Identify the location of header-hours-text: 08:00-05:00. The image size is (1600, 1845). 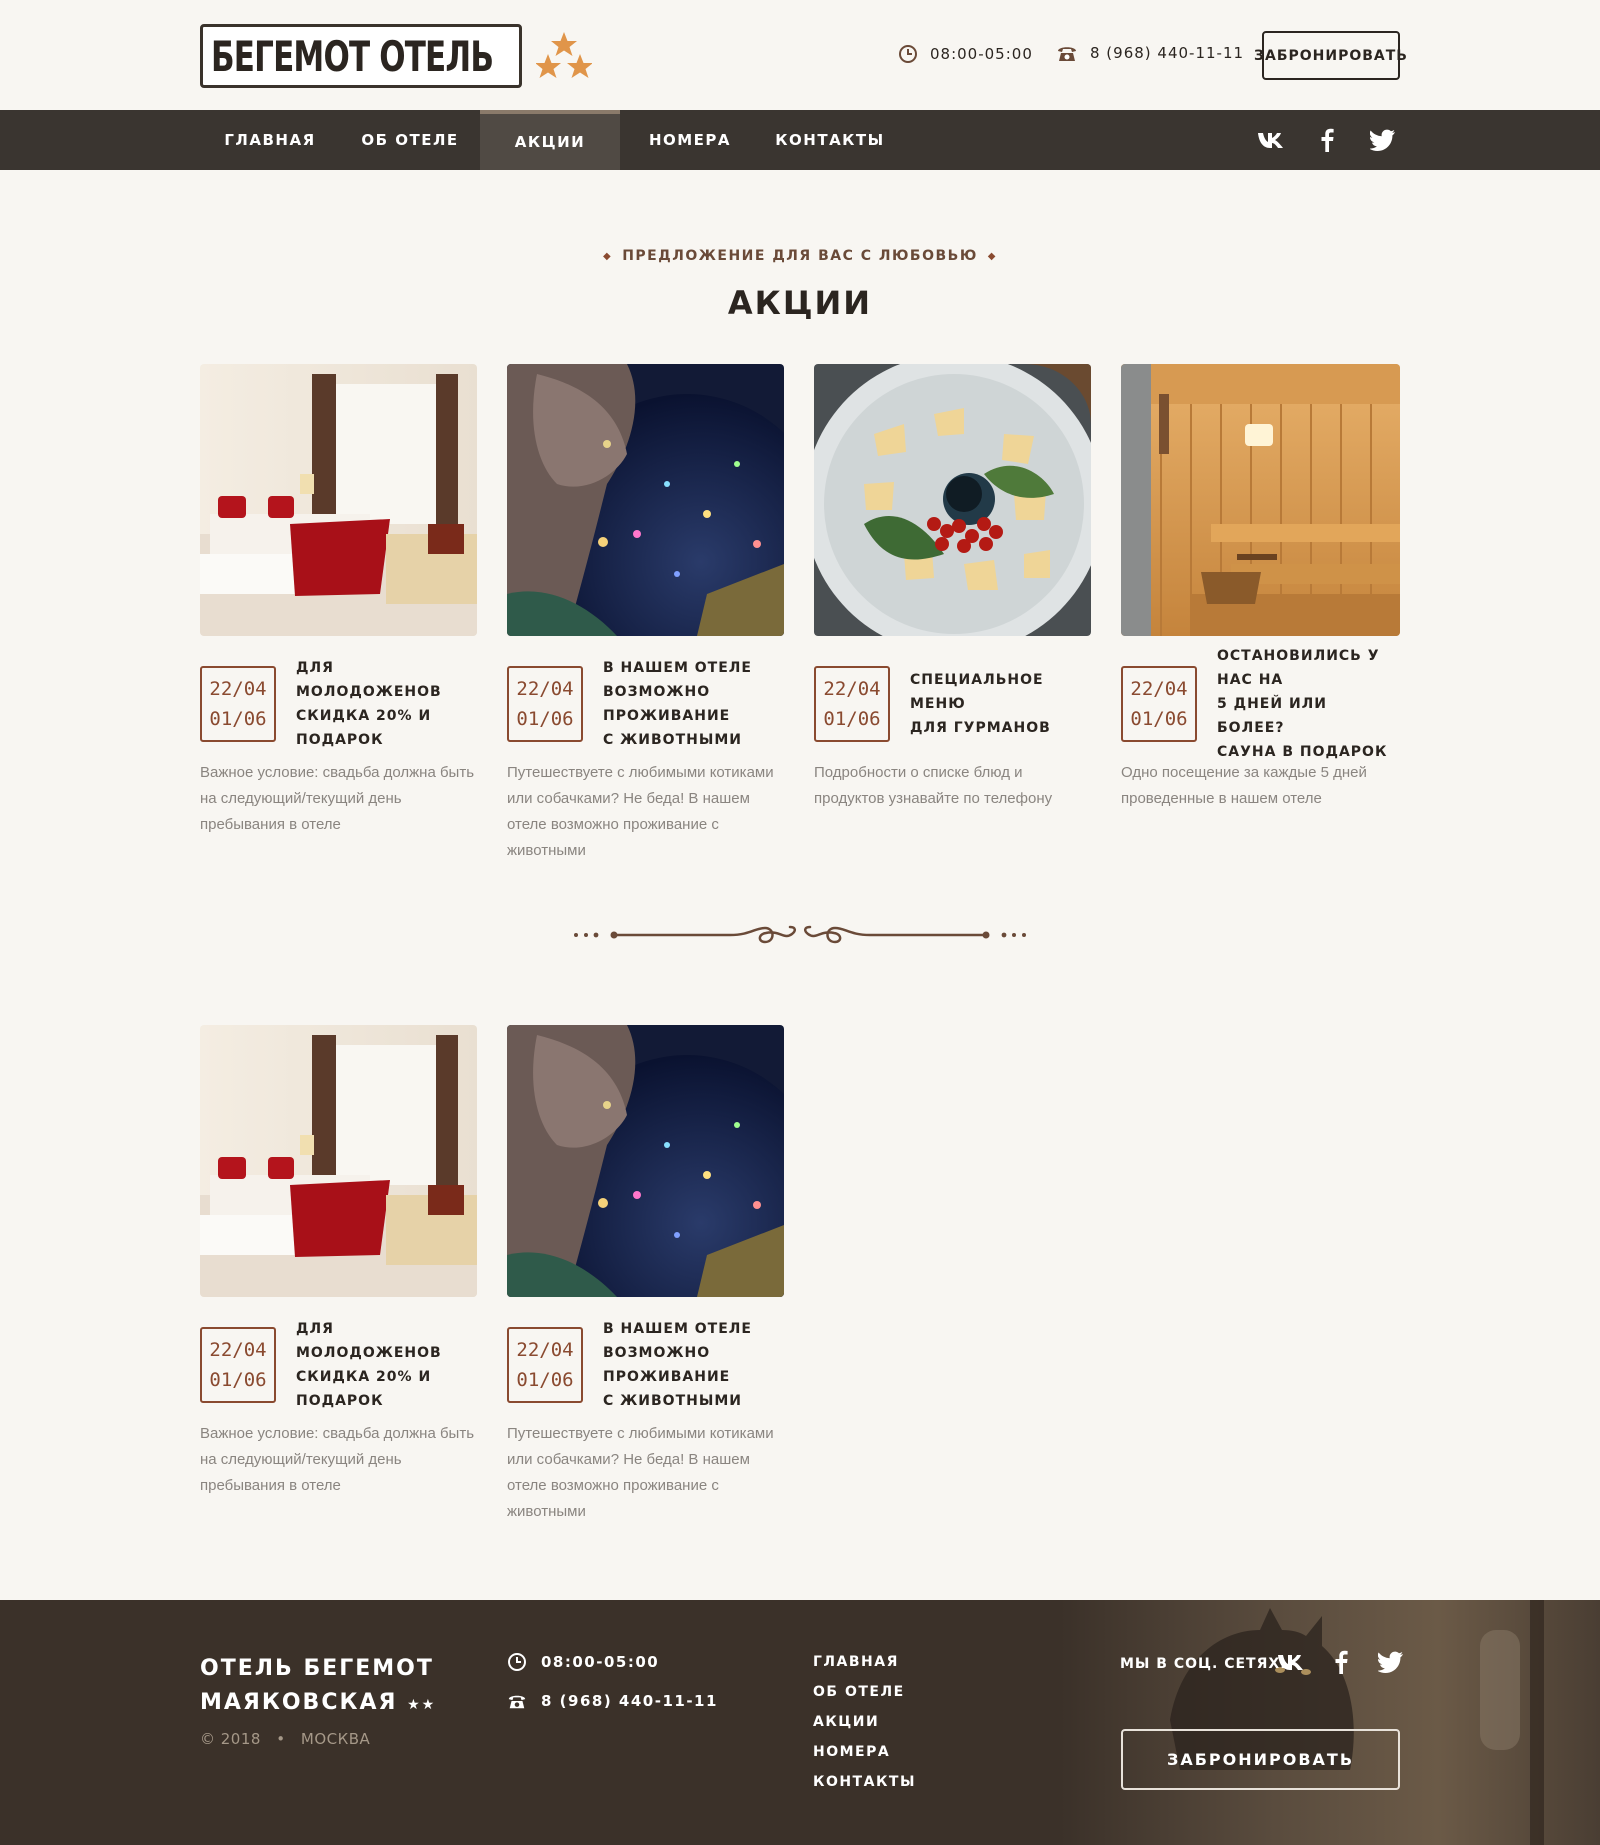
(981, 54).